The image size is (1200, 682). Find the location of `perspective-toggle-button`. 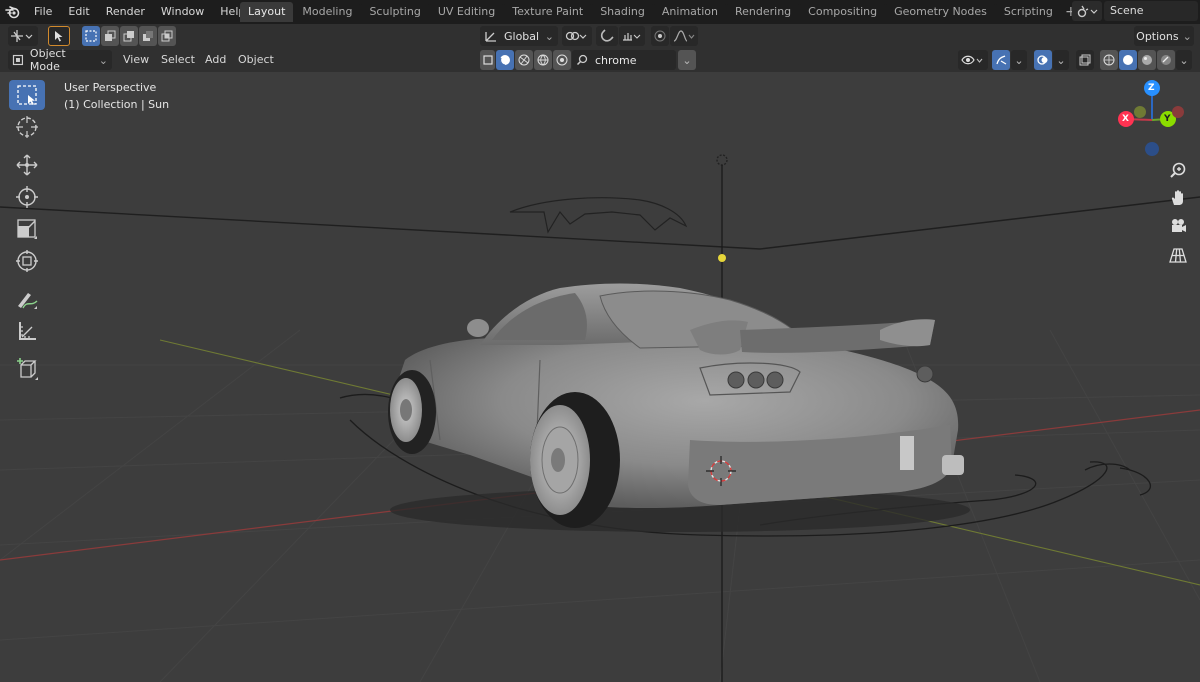

perspective-toggle-button is located at coordinates (1178, 255).